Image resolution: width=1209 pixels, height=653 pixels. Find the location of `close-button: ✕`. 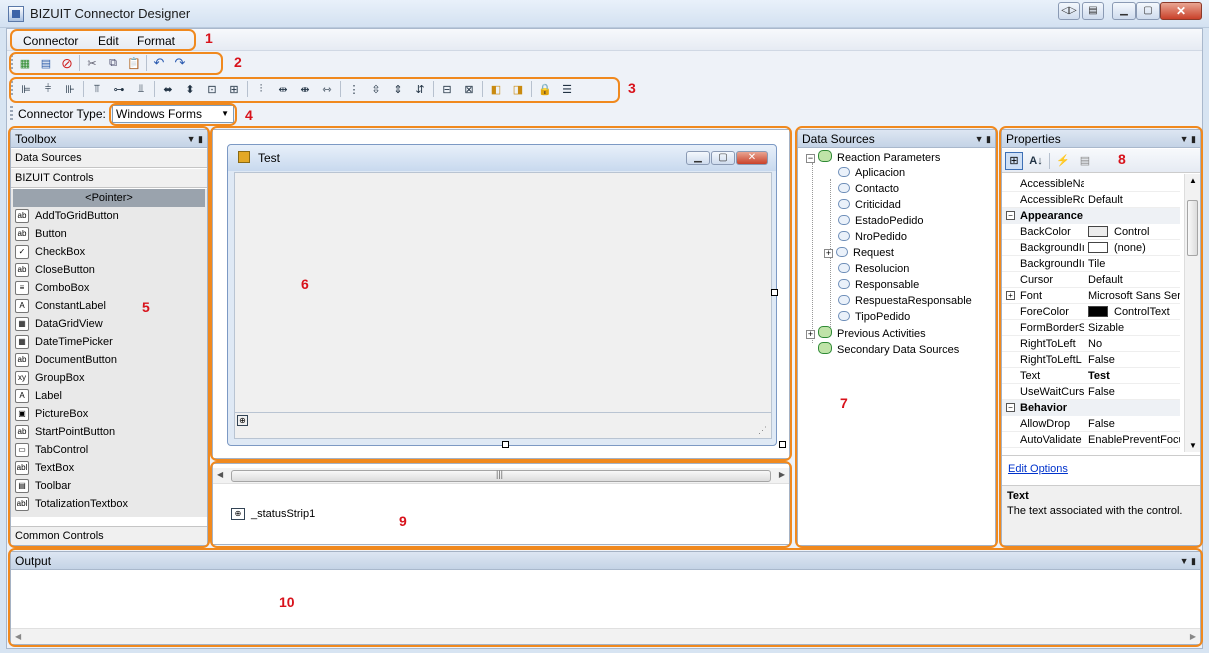

close-button: ✕ is located at coordinates (1181, 11).